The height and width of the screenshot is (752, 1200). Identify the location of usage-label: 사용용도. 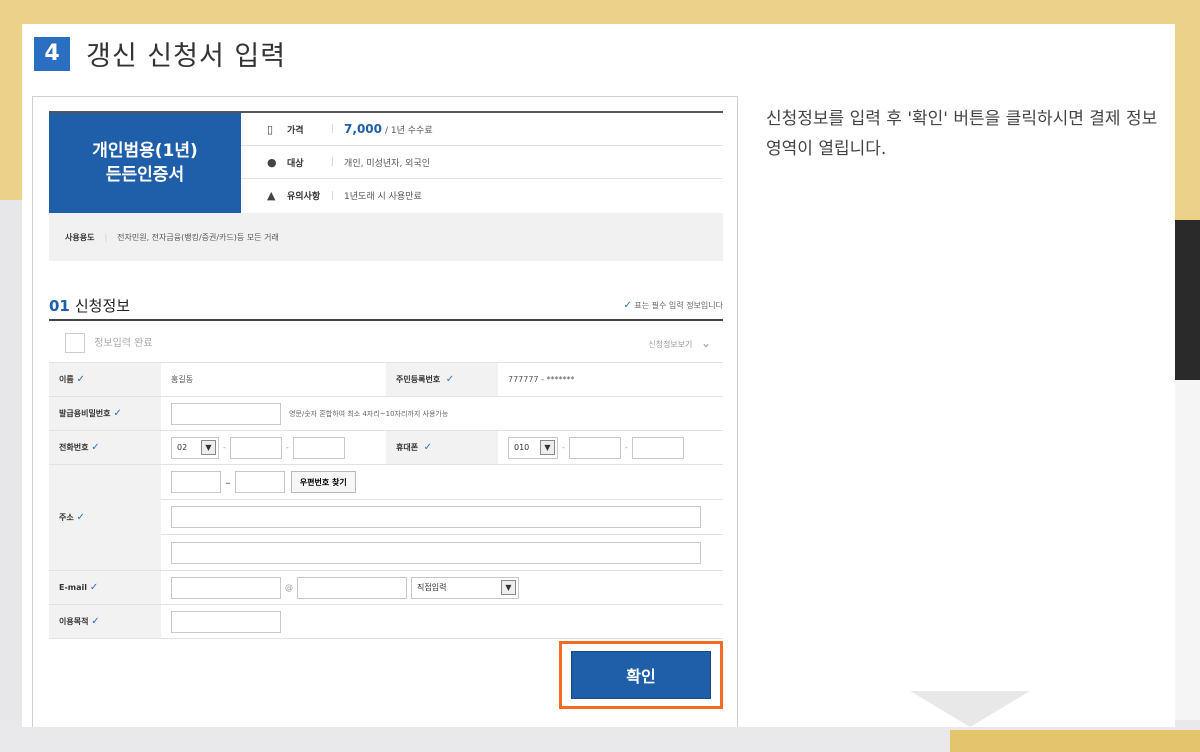
(80, 237).